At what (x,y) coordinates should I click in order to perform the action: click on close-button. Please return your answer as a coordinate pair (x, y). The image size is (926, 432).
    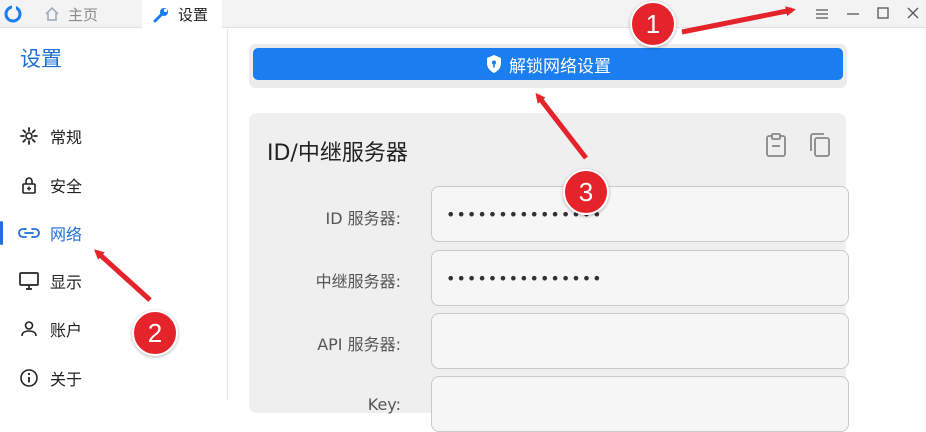
    Looking at the image, I should click on (913, 14).